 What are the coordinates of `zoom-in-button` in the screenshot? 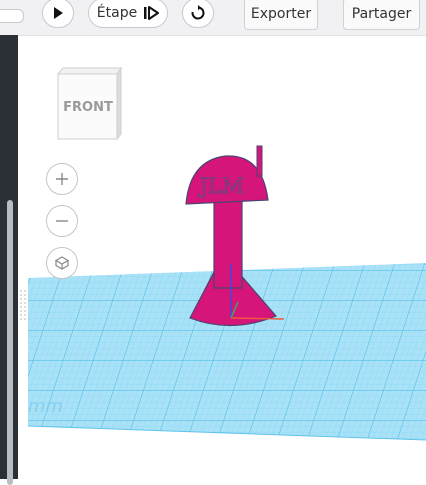 It's located at (62, 179).